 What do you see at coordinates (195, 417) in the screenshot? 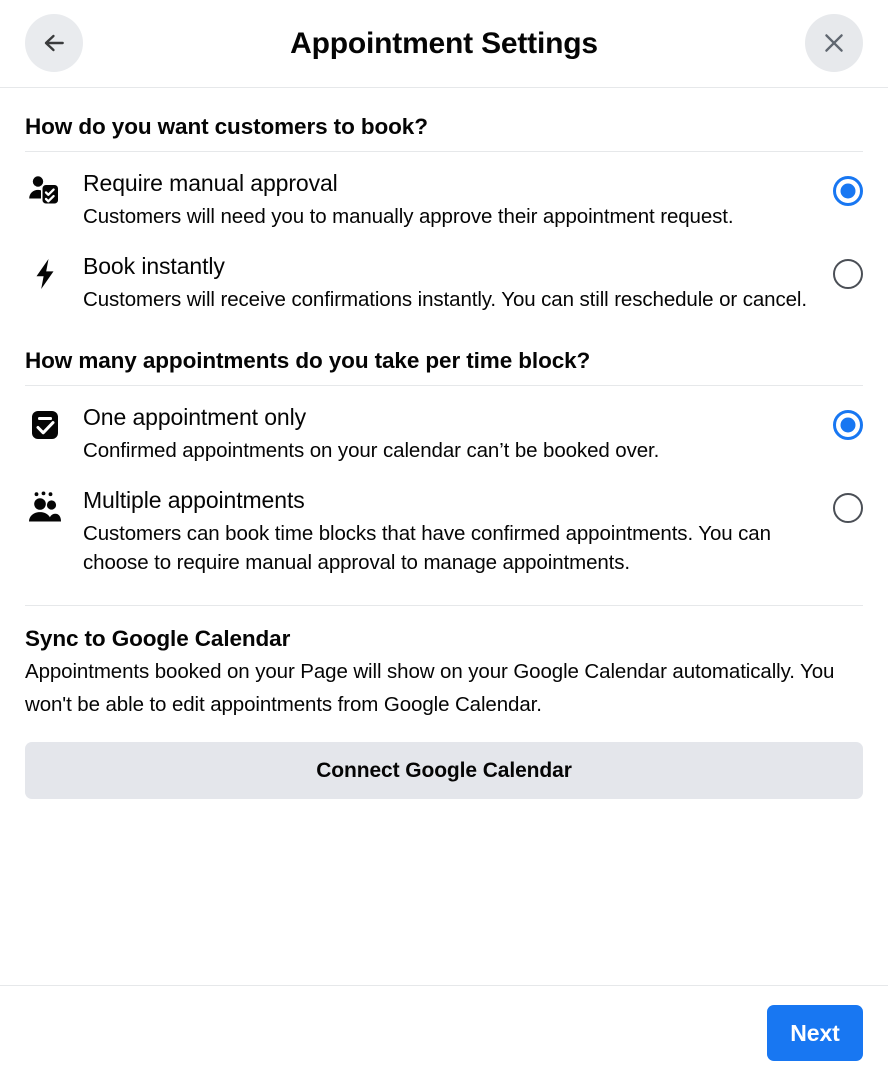
I see `option-title: One appointment only` at bounding box center [195, 417].